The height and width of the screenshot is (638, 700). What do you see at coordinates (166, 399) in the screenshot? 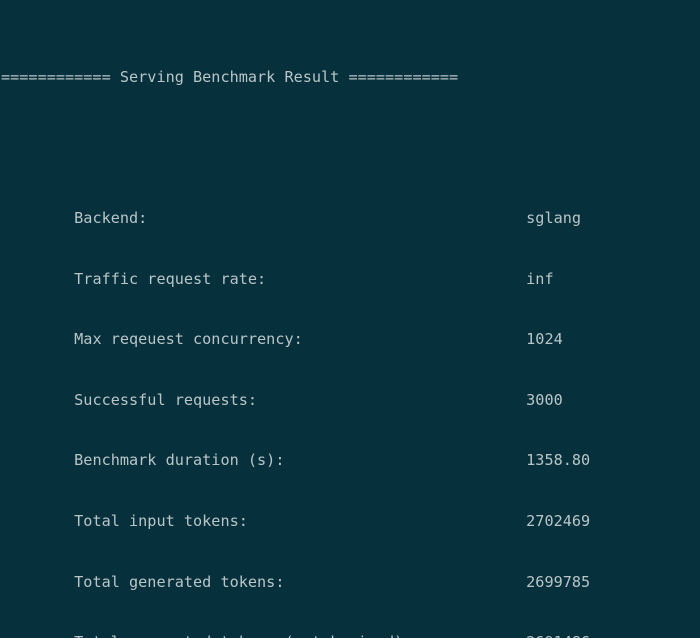
I see `row-label: Successful requests:` at bounding box center [166, 399].